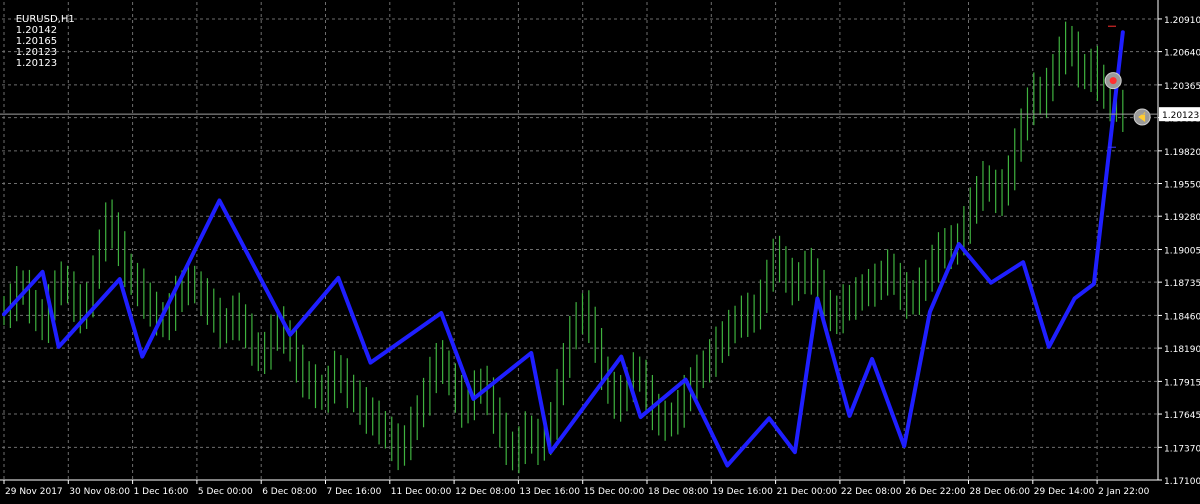 Image resolution: width=1200 pixels, height=504 pixels. I want to click on y-tick-label: 1.19550, so click(1182, 186).